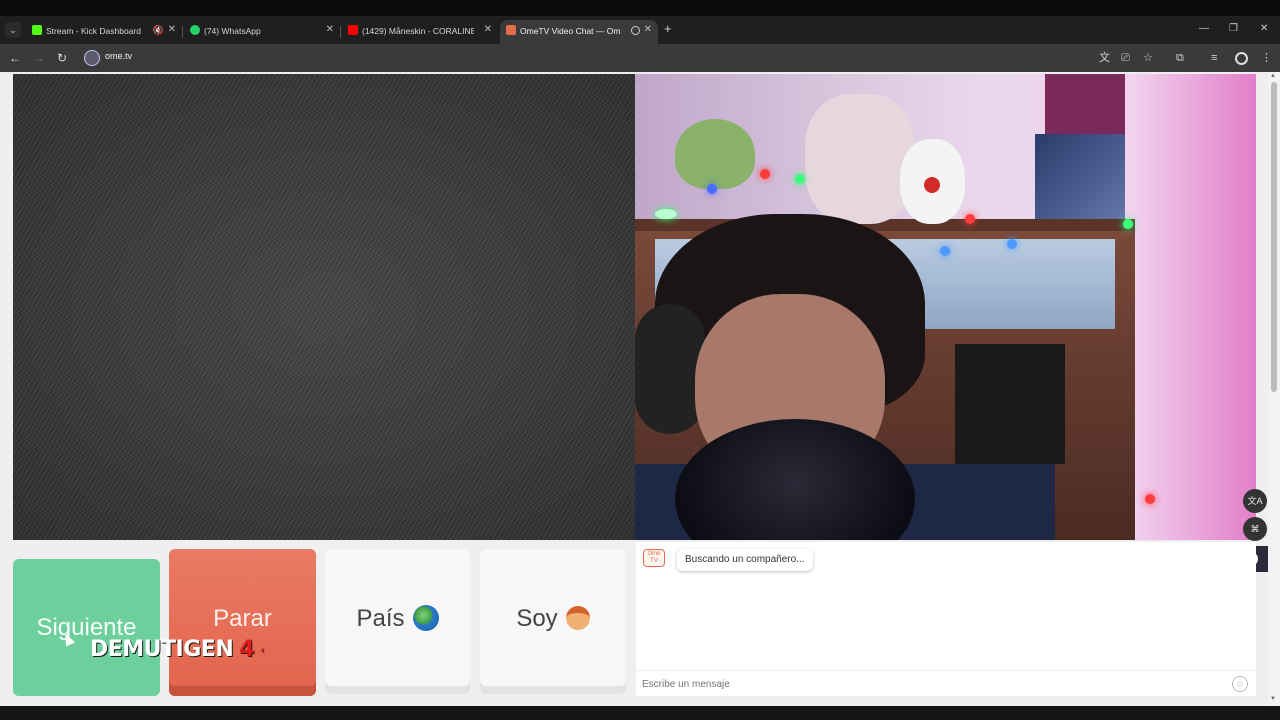 Image resolution: width=1280 pixels, height=720 pixels. Describe the element at coordinates (860, 159) in the screenshot. I see `bunny-mask` at that location.